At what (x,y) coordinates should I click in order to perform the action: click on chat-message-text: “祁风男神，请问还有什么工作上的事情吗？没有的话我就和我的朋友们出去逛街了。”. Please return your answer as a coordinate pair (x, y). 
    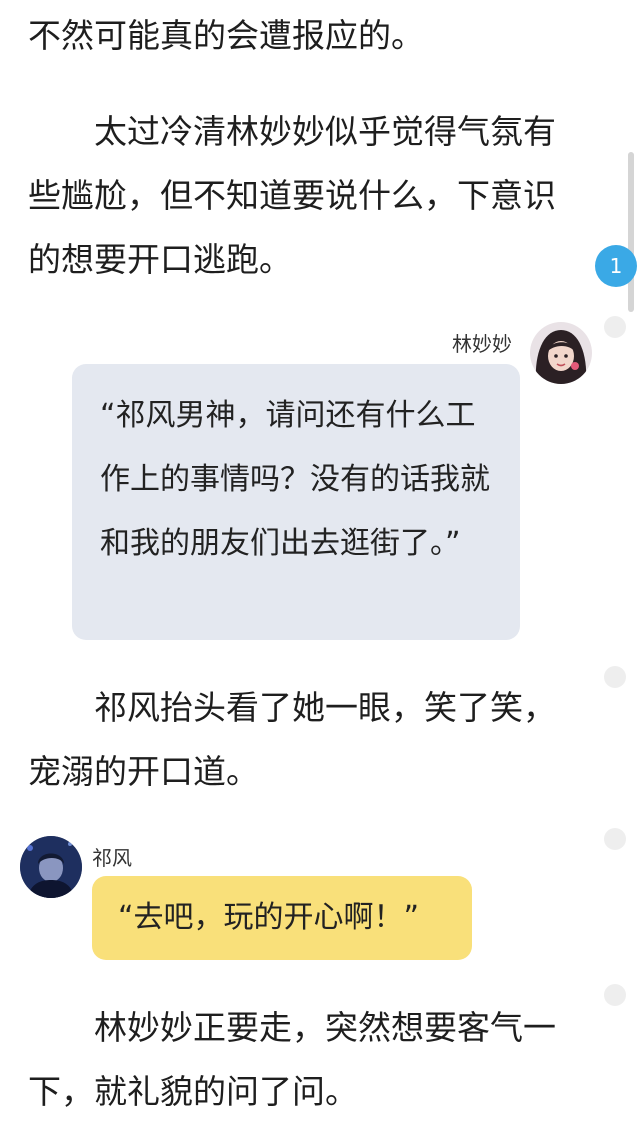
    Looking at the image, I should click on (295, 479).